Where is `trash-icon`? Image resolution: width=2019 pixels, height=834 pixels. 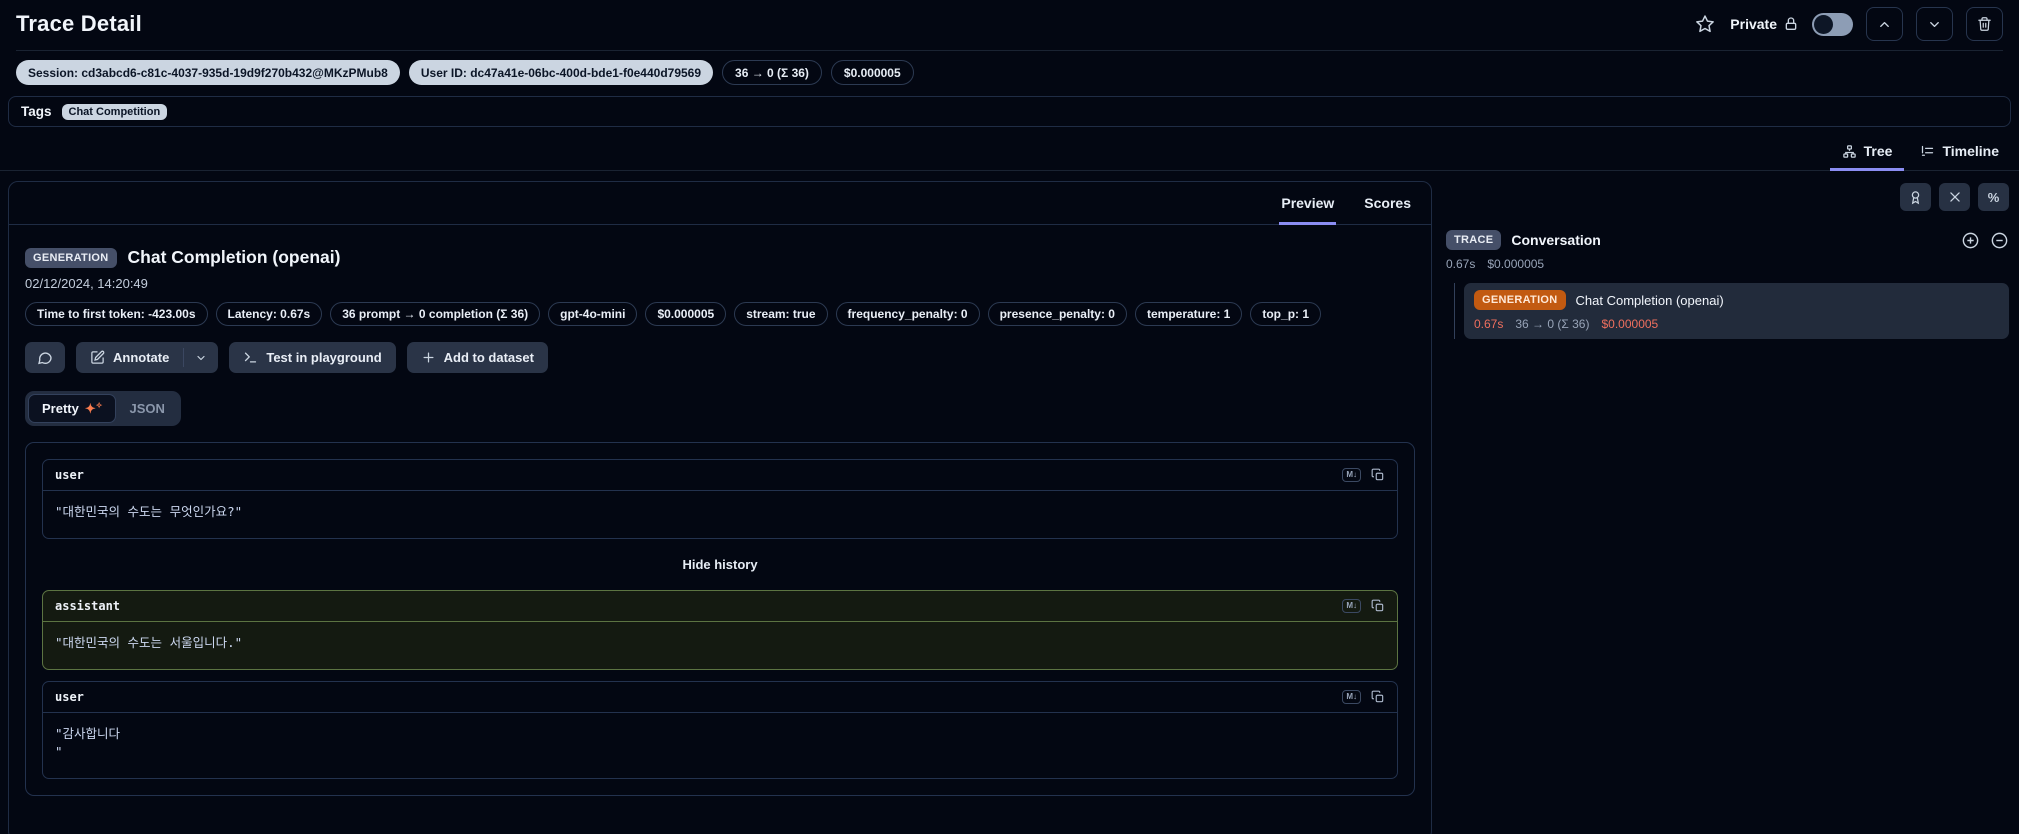
trash-icon is located at coordinates (1984, 24).